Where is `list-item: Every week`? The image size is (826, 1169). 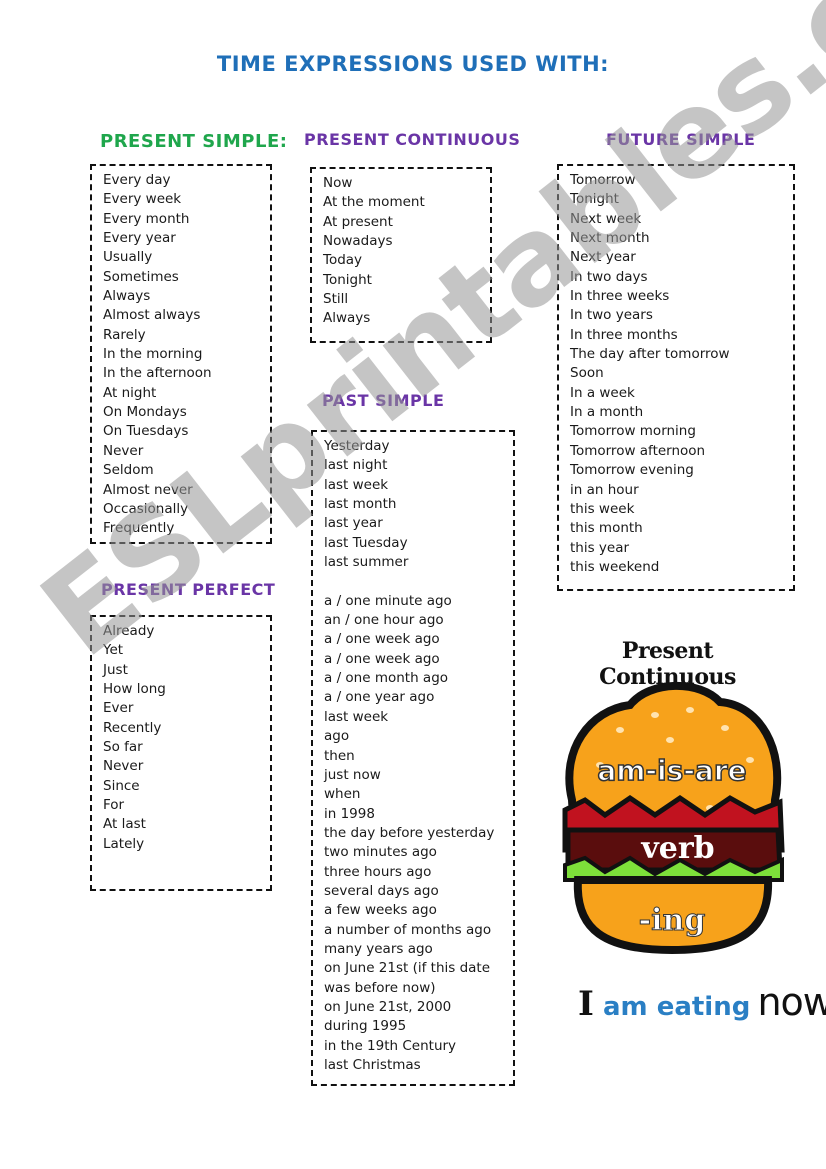
list-item: Every week is located at coordinates (142, 199).